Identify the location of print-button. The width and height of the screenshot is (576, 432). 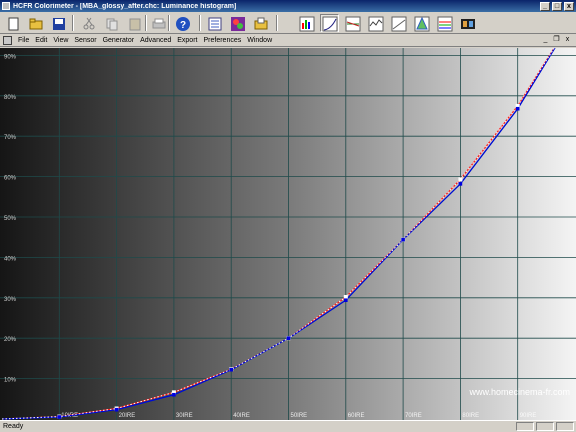
(158, 23).